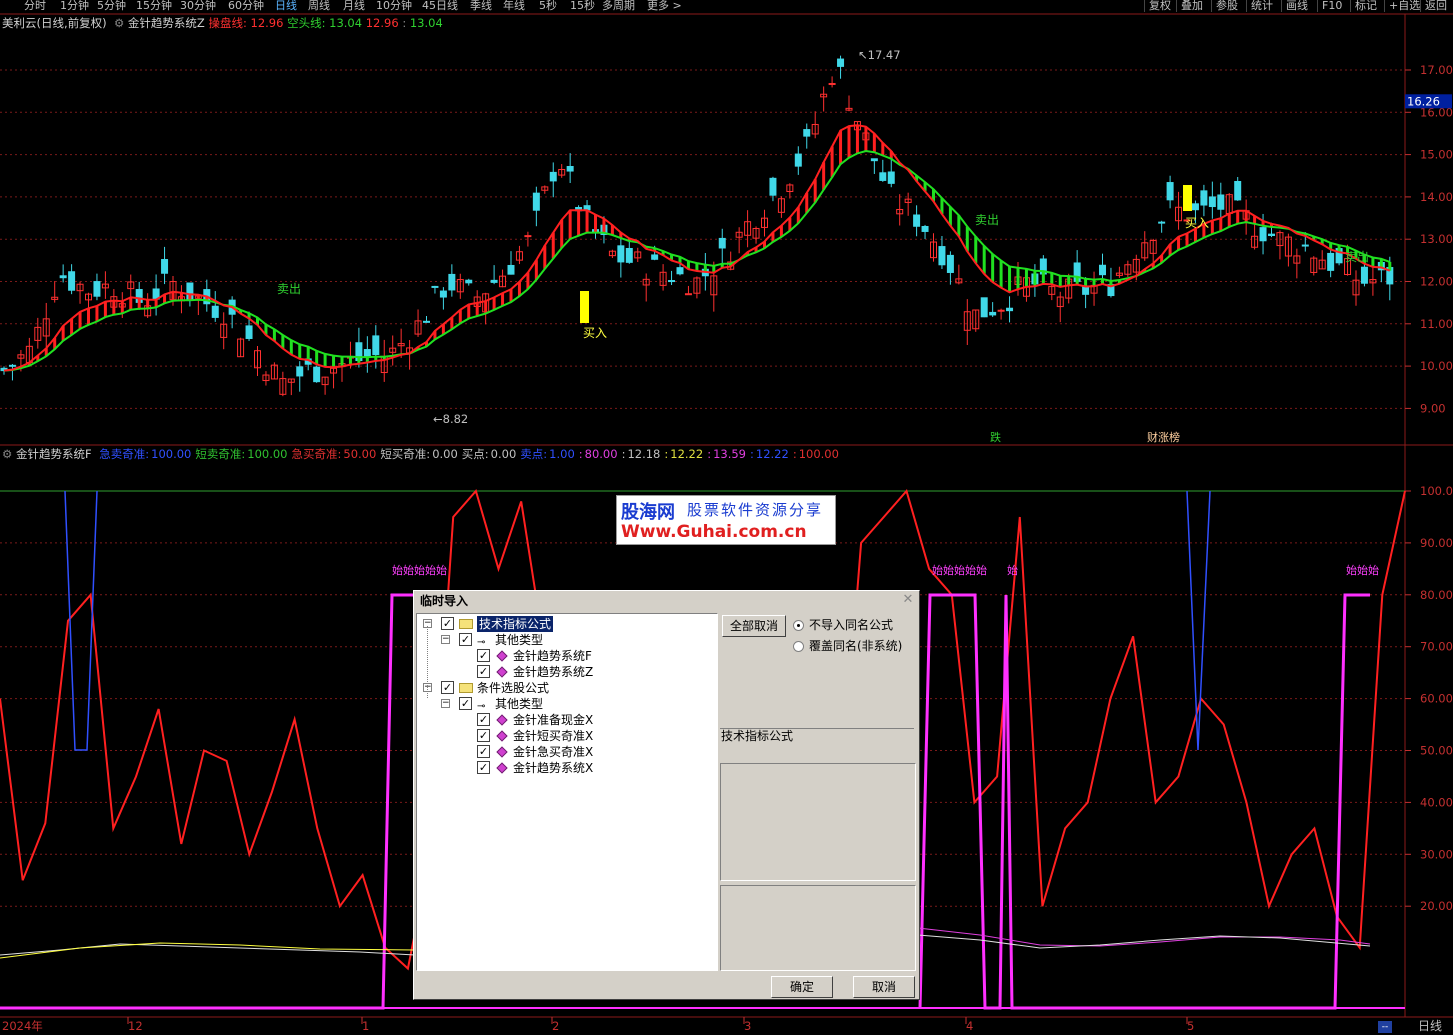 The image size is (1453, 1035). Describe the element at coordinates (1435, 6) in the screenshot. I see `toolbar-button-8: 返回` at that location.